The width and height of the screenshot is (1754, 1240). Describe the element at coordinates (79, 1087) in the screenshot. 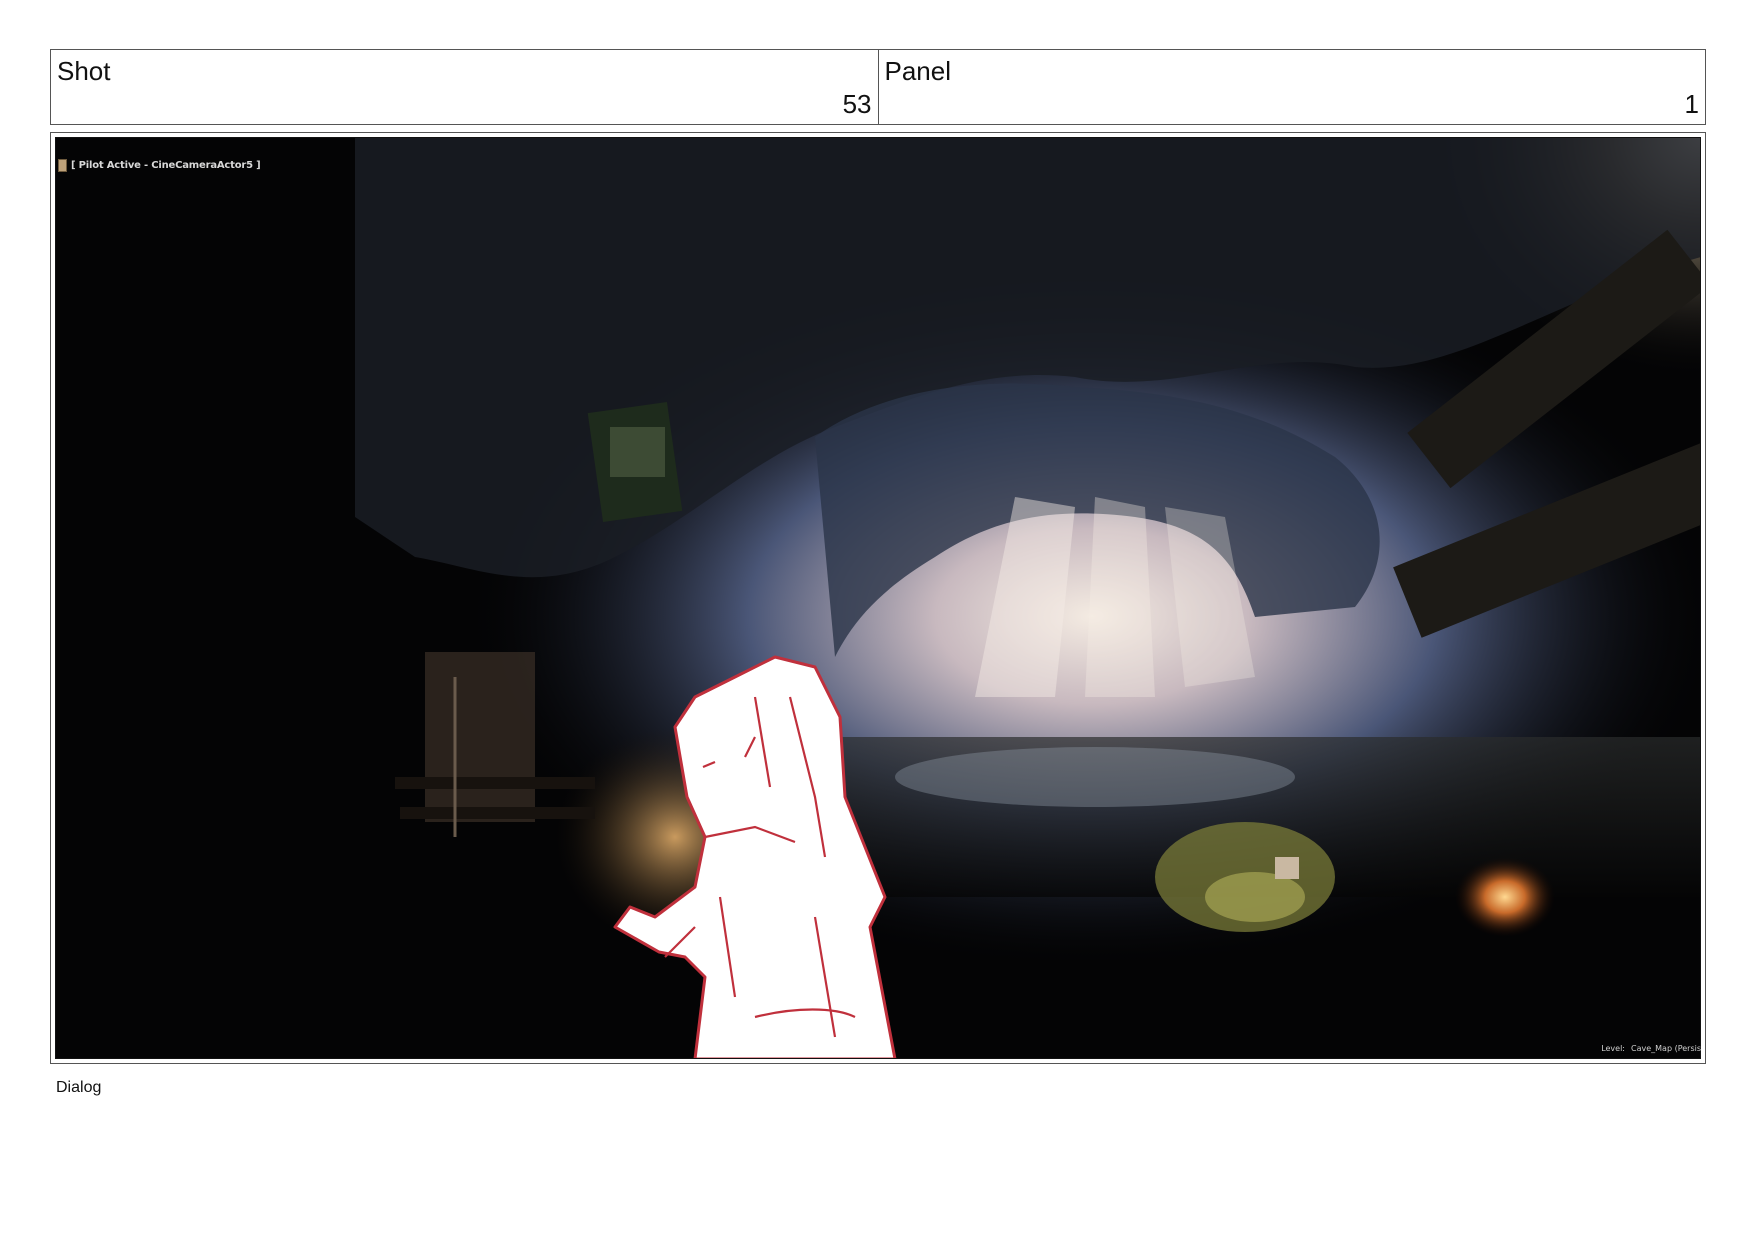

I see `dialog-label: Dialog` at that location.